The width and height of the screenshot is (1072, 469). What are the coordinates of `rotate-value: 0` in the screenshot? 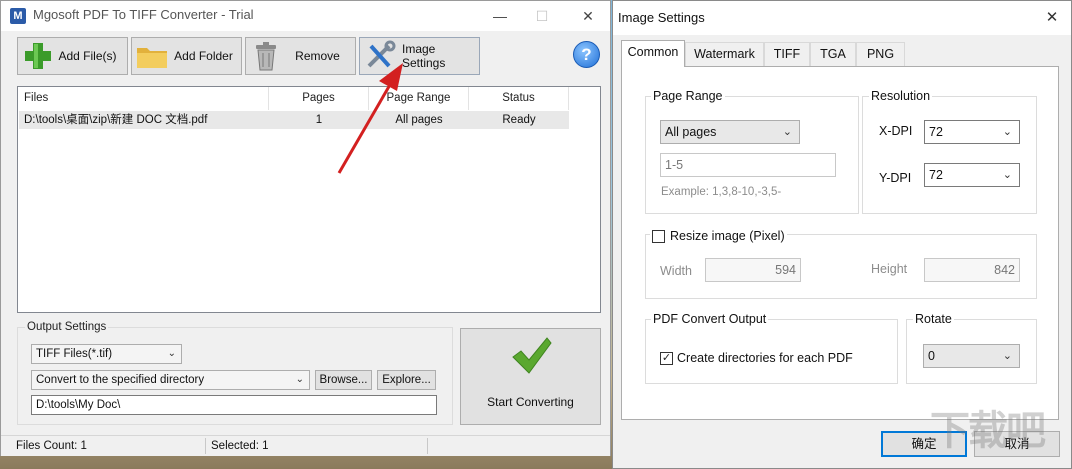 It's located at (931, 356).